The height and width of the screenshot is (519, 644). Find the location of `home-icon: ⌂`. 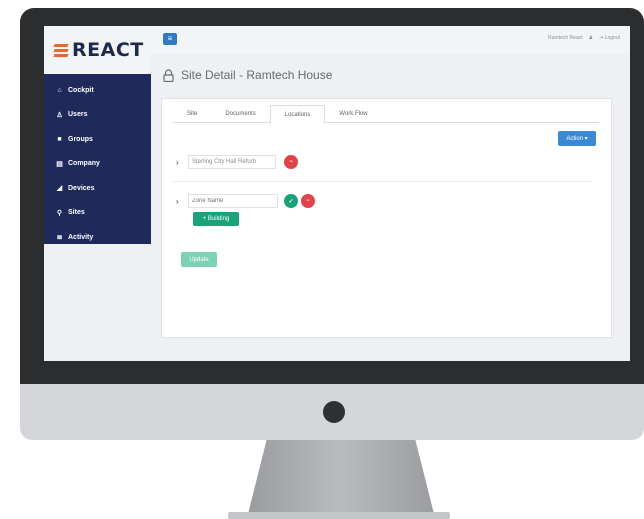

home-icon: ⌂ is located at coordinates (59, 90).